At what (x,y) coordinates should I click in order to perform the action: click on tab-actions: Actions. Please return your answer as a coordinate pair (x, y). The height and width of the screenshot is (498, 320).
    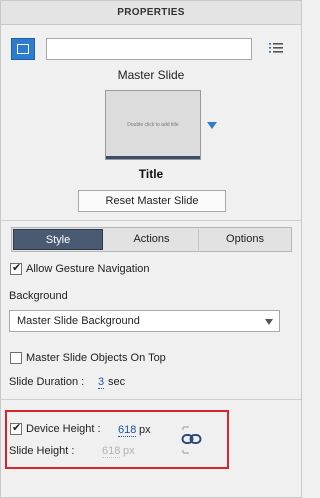
    Looking at the image, I should click on (151, 239).